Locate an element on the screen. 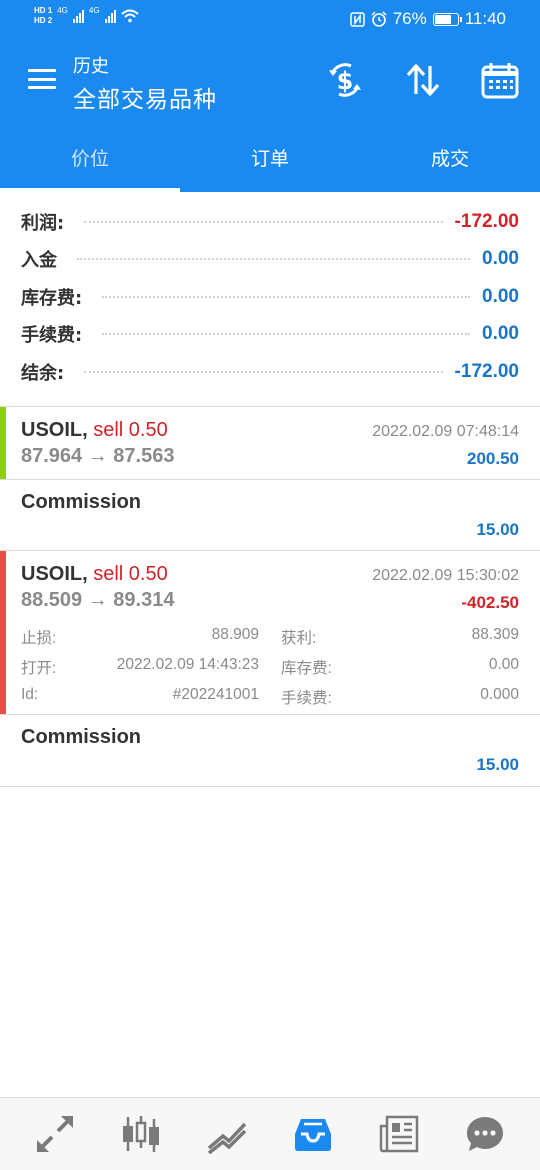 This screenshot has height=1170, width=540. stop-loss-value: 88.909 is located at coordinates (235, 634).